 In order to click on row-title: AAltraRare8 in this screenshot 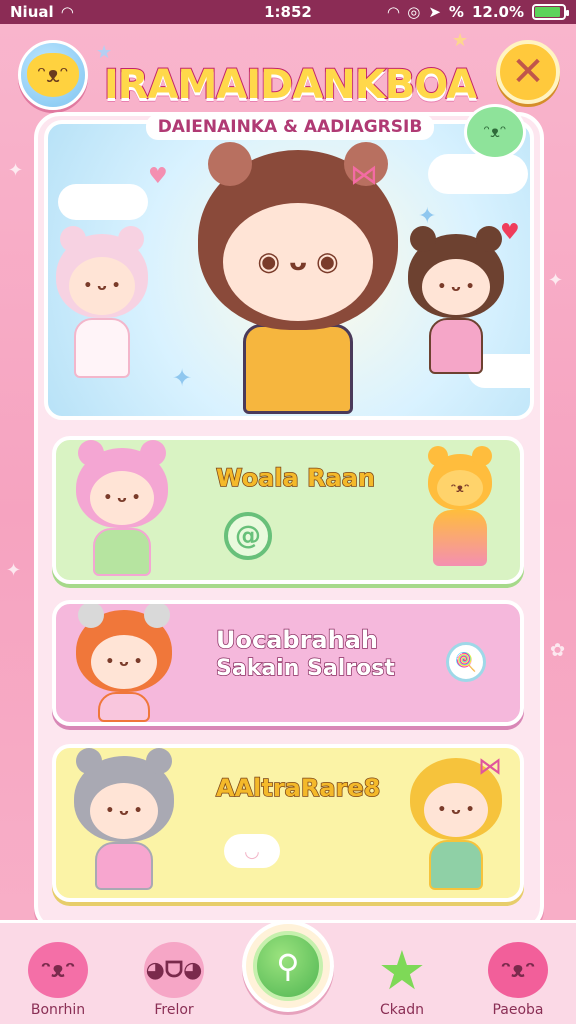, I will do `click(298, 787)`.